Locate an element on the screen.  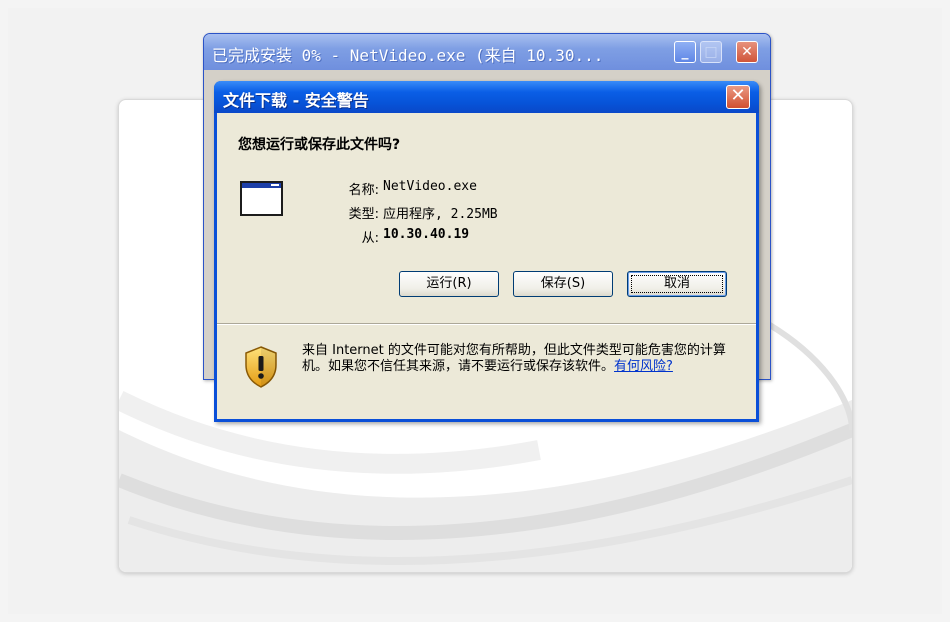
minimize-icon: _ is located at coordinates (685, 52).